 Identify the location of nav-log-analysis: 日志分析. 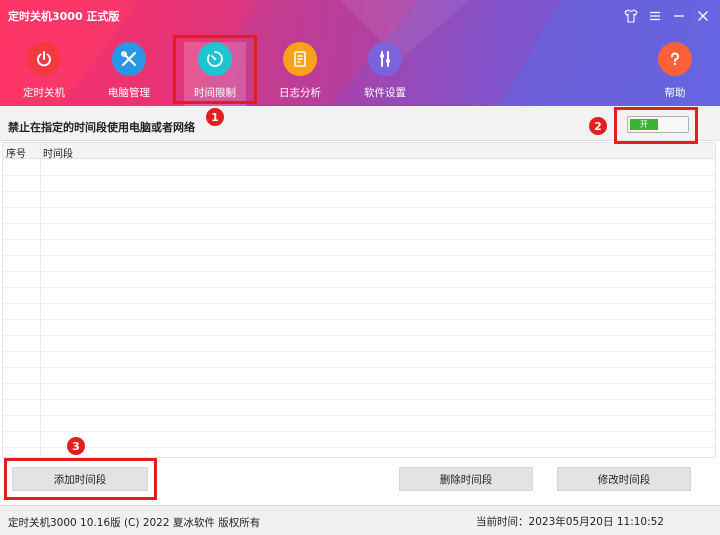
(300, 71).